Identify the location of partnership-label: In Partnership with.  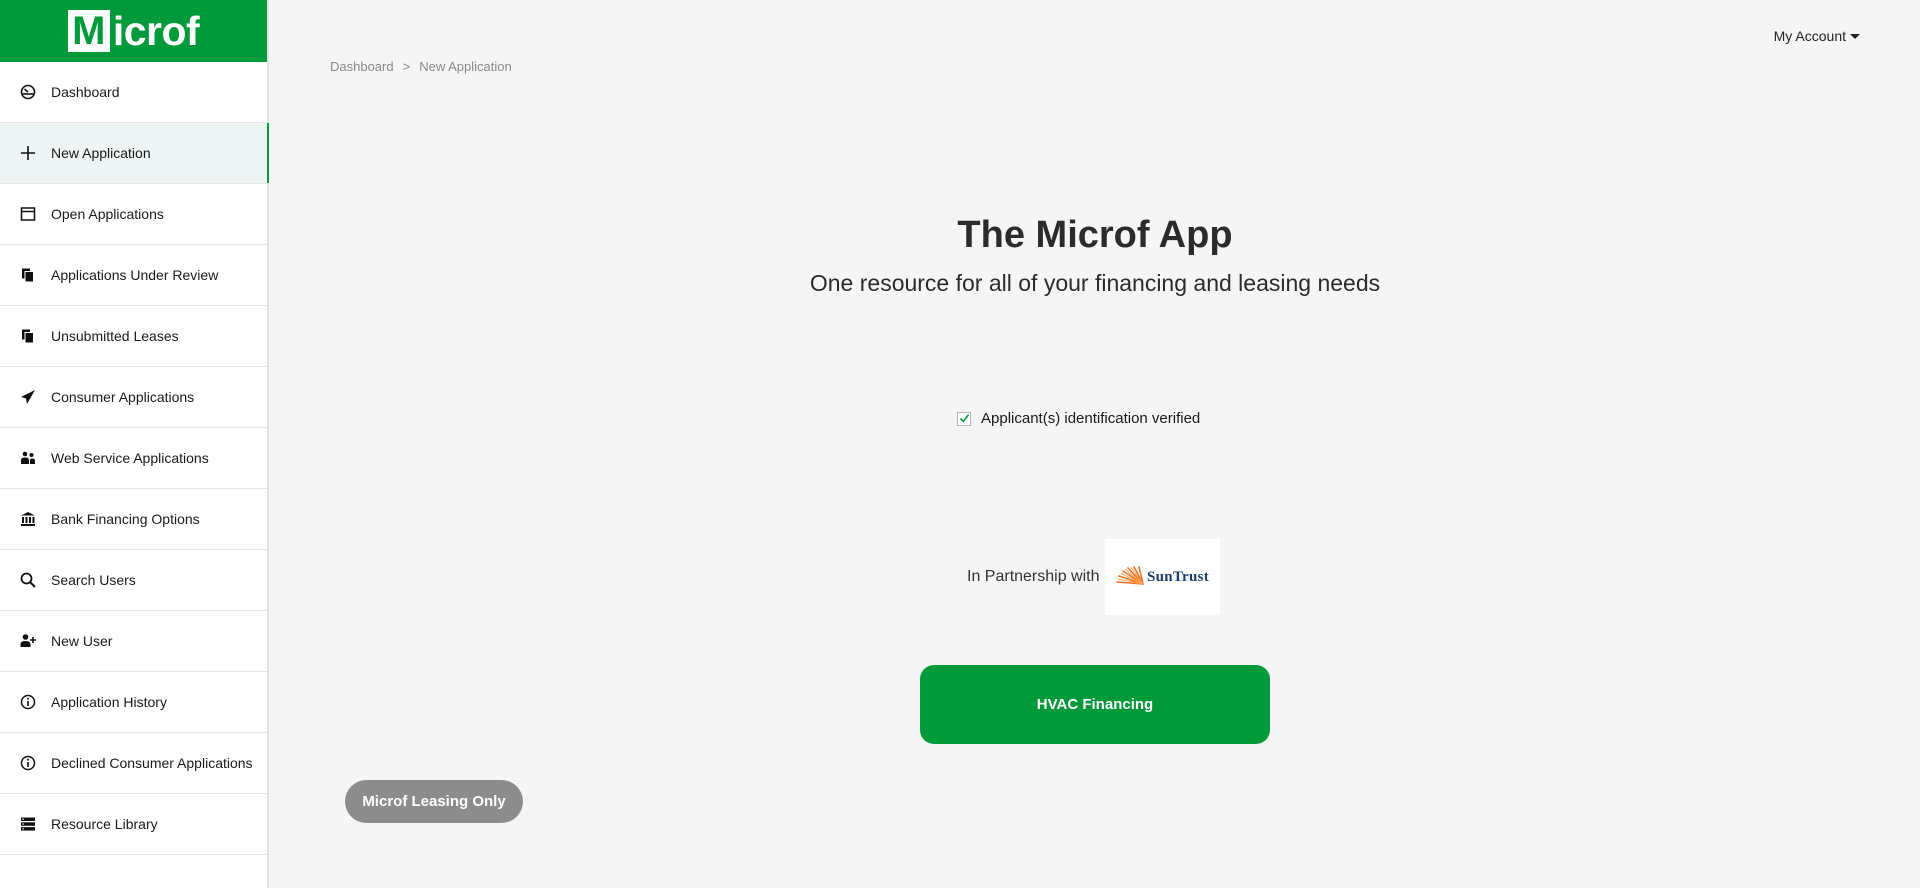
(1033, 576).